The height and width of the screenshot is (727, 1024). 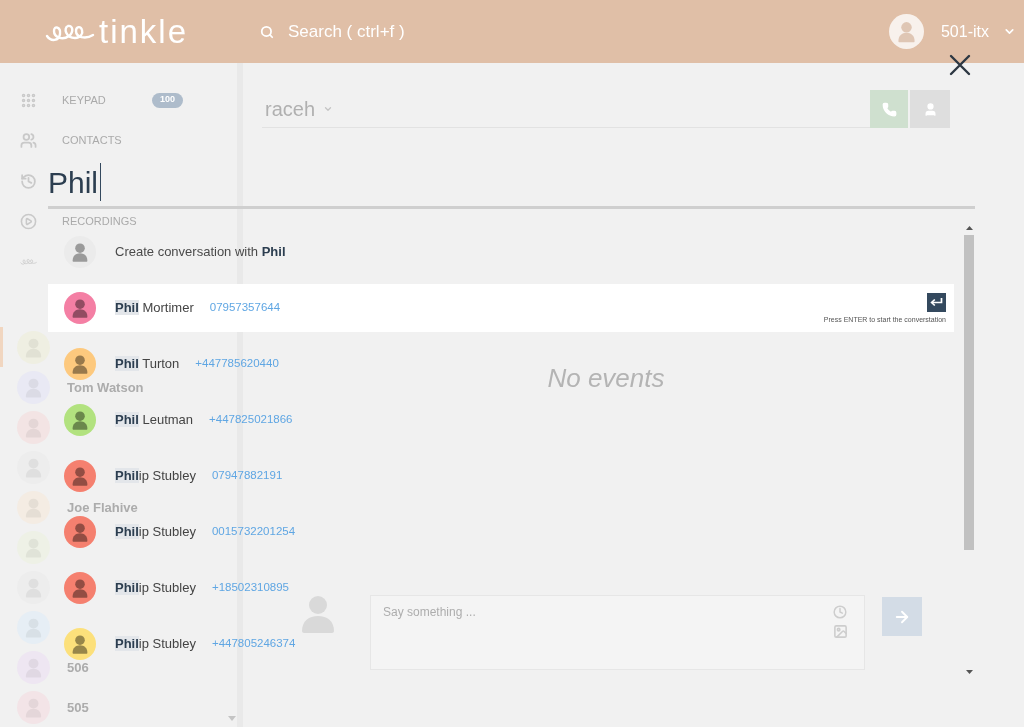 What do you see at coordinates (902, 616) in the screenshot?
I see `send-button` at bounding box center [902, 616].